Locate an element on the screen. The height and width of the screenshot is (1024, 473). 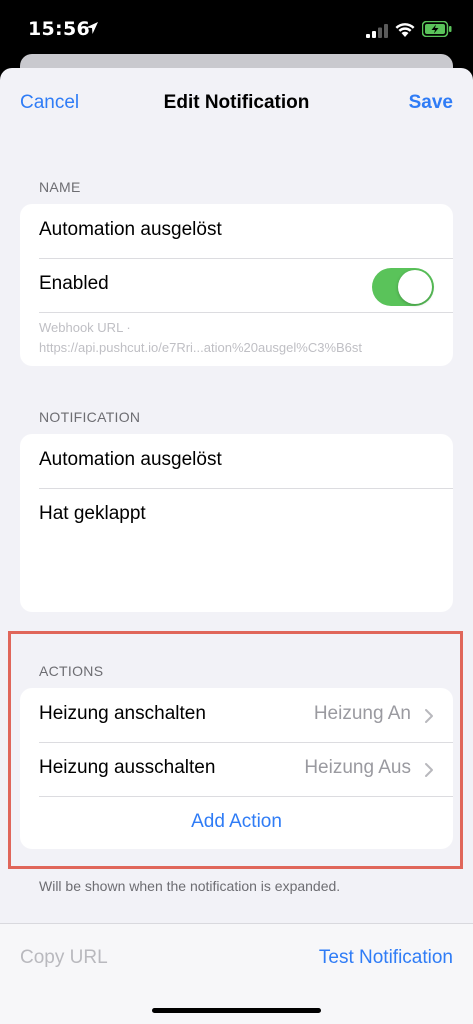
enabled-row: Enabled is located at coordinates (236, 285).